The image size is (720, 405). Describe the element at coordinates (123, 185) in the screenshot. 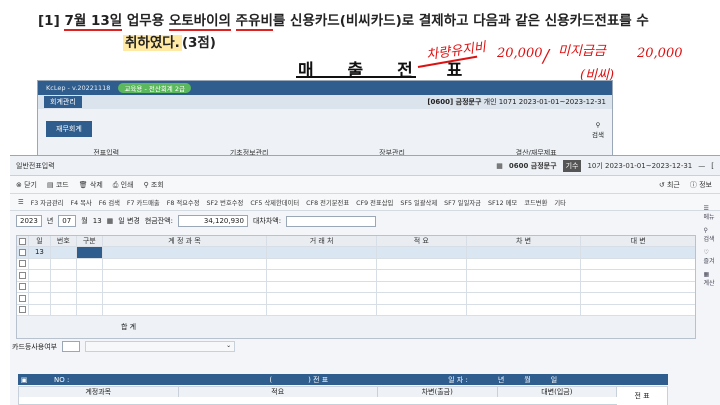

I see `print-button: ⎙ 인쇄` at that location.